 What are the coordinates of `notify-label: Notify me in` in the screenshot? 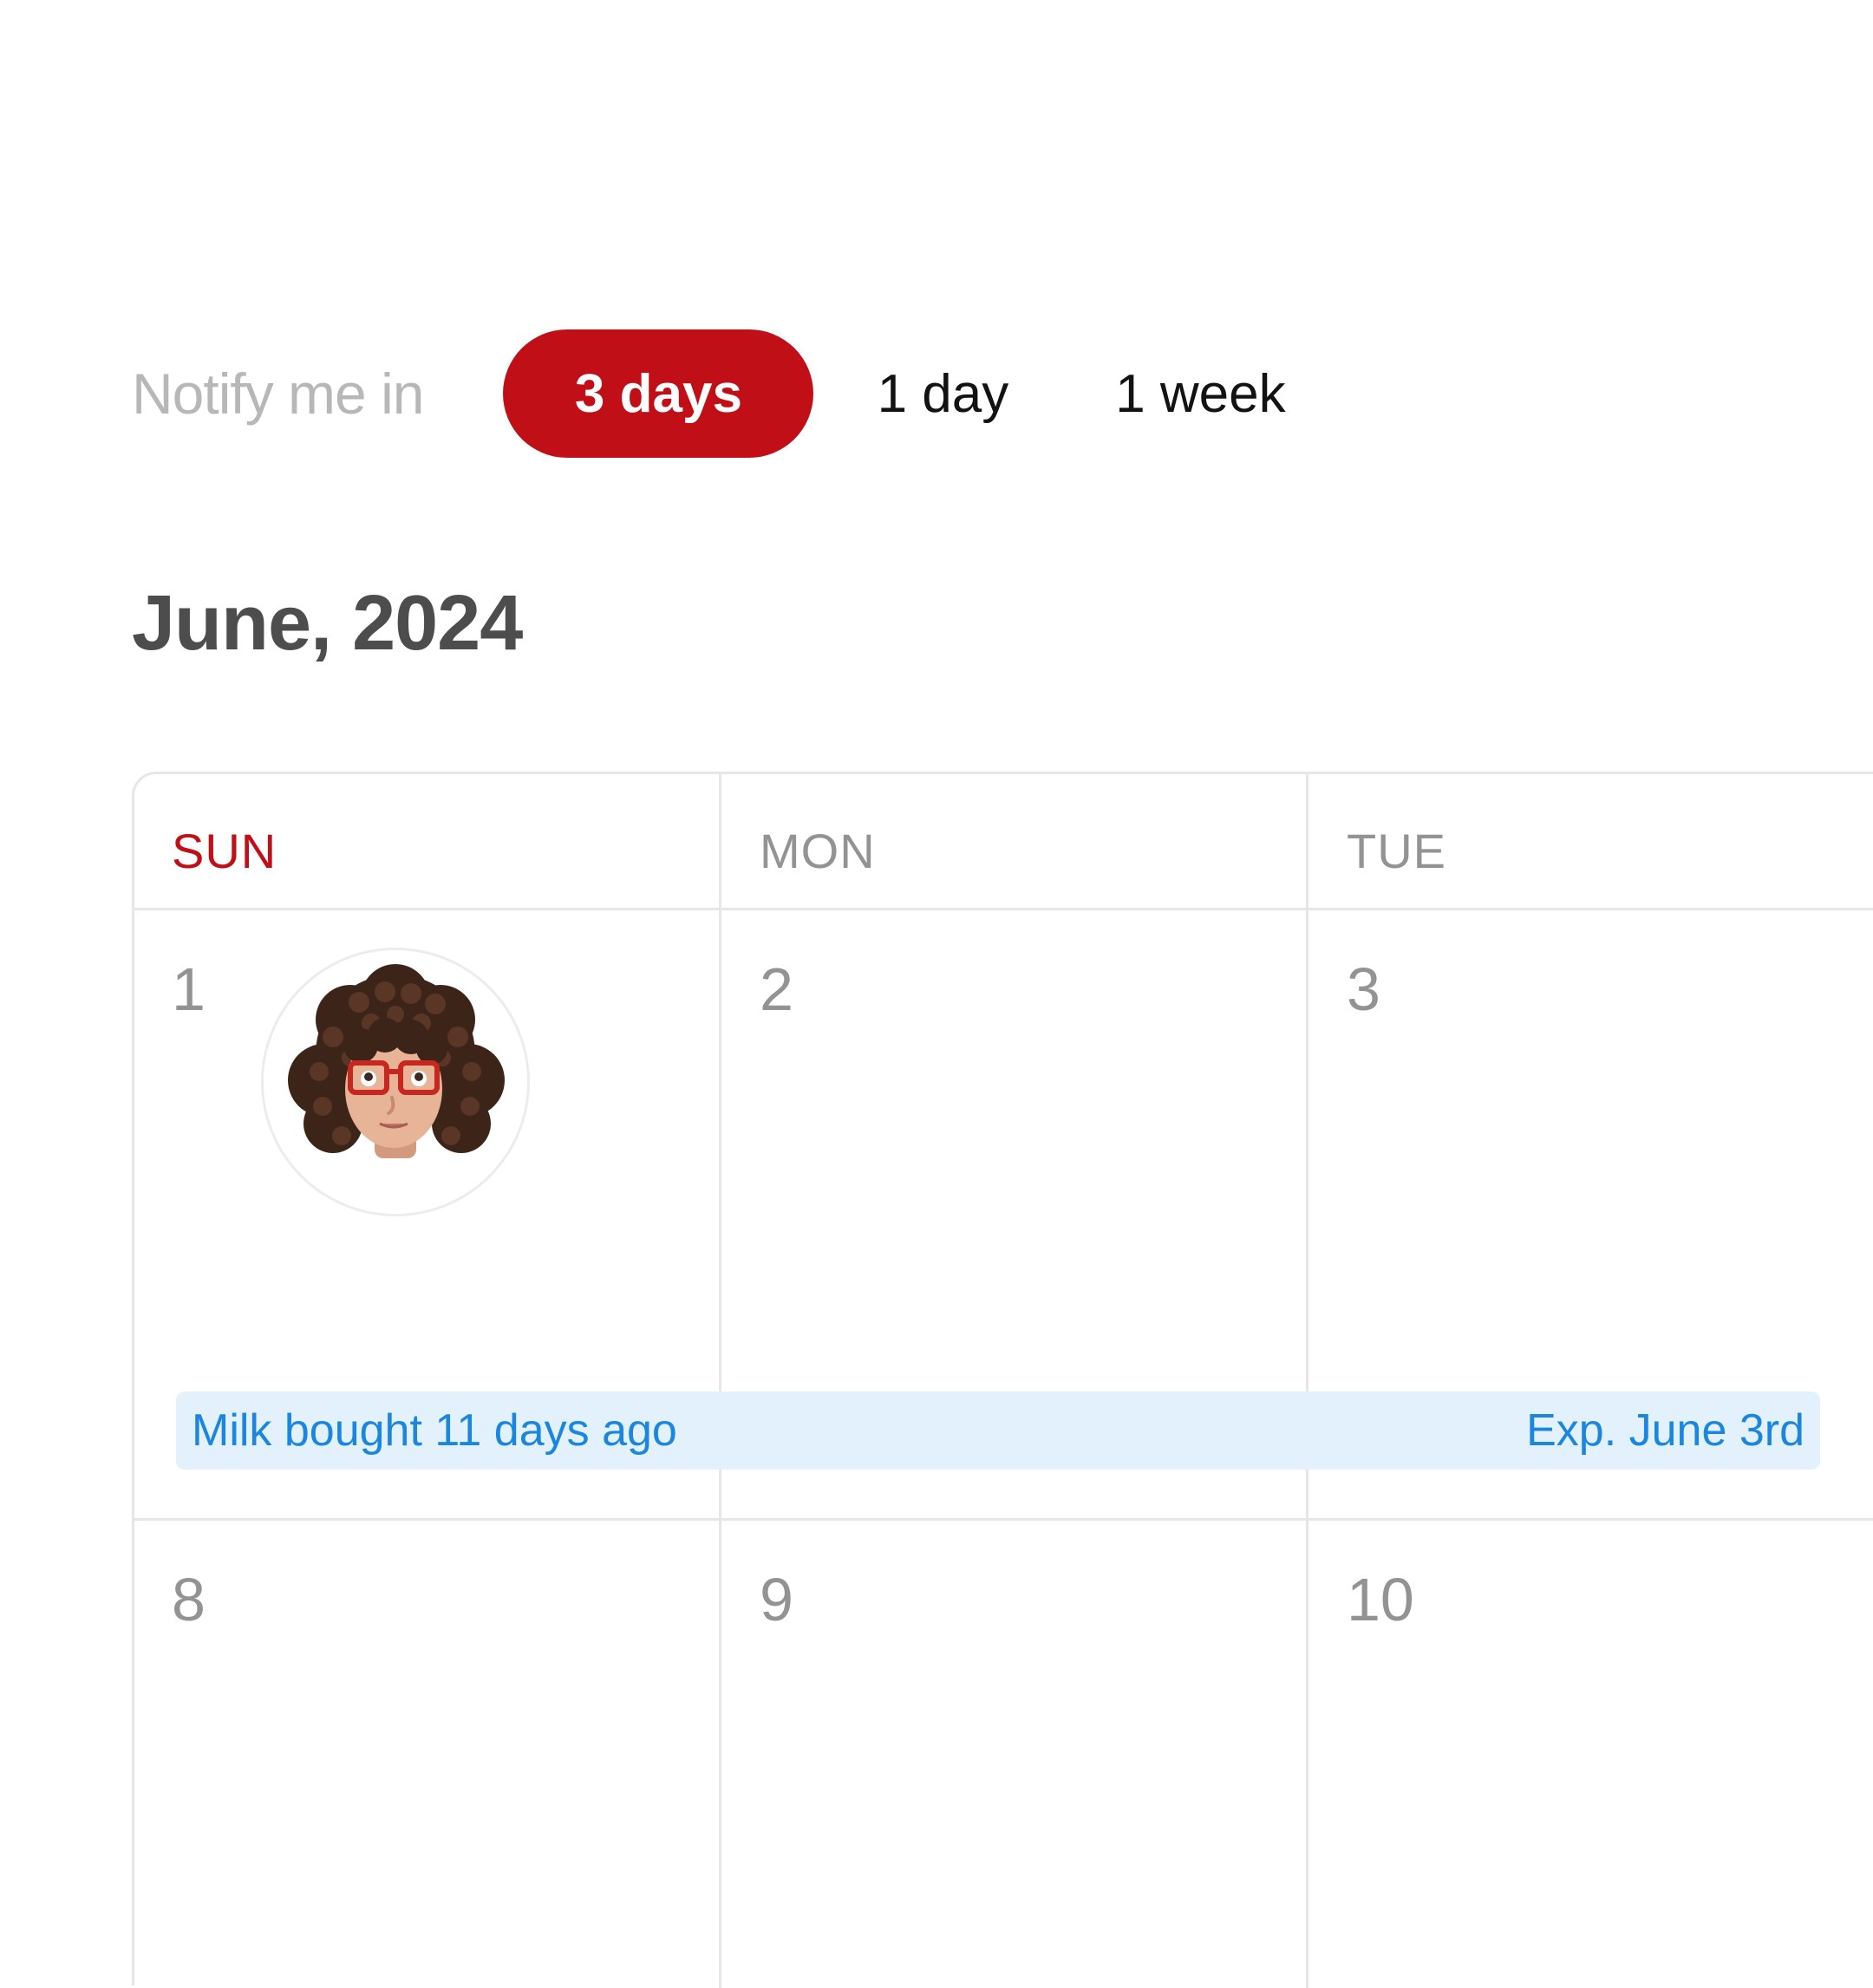 It's located at (278, 394).